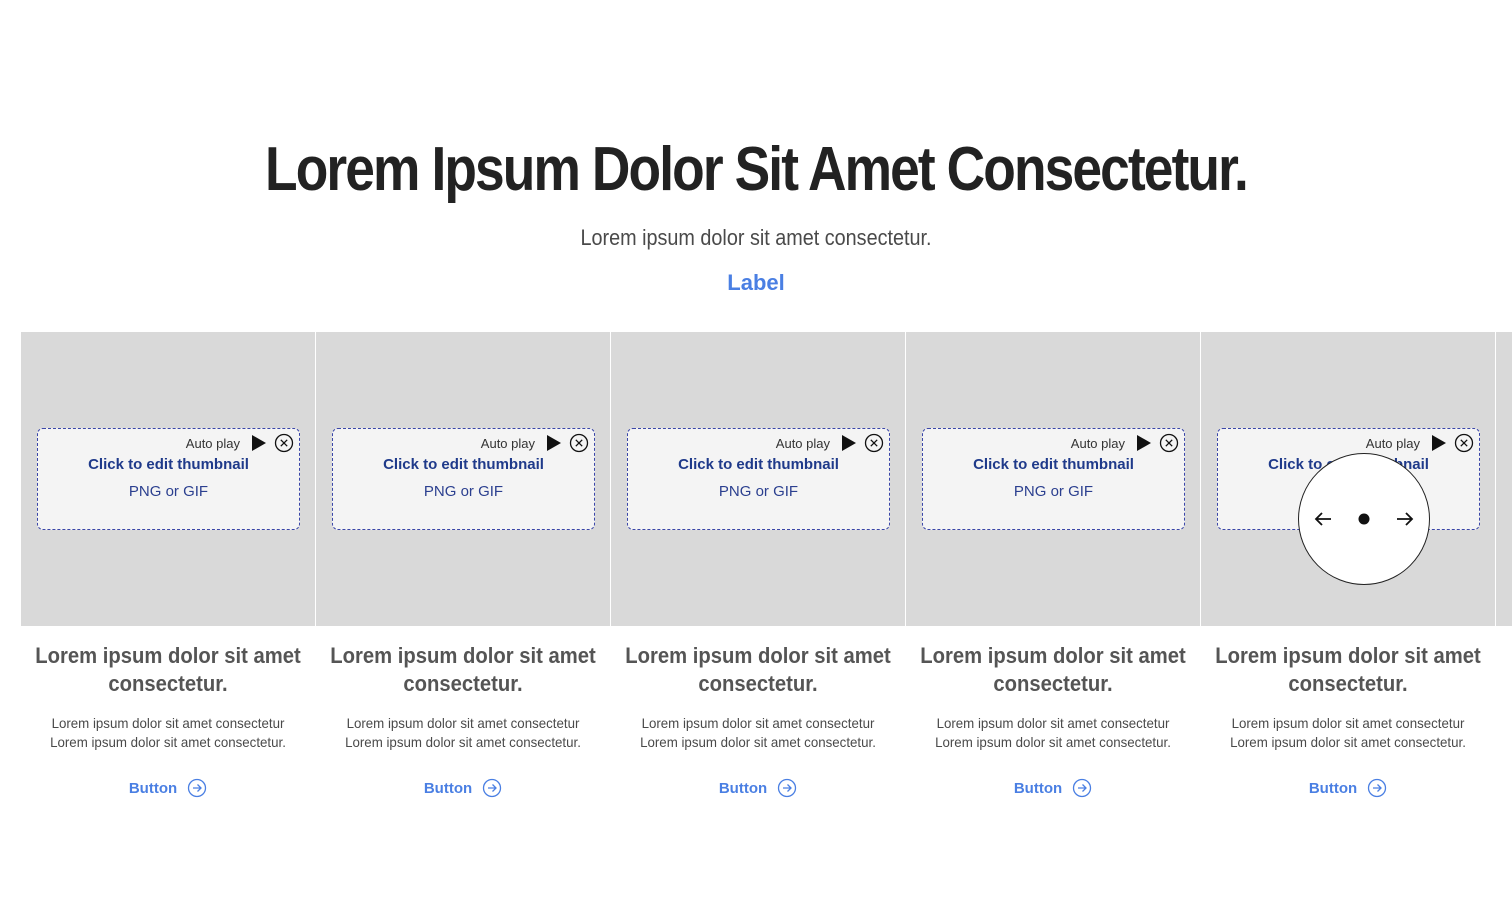 This screenshot has width=1512, height=905. Describe the element at coordinates (756, 237) in the screenshot. I see `page-subtitle: Lorem ipsum dolor sit amet consectetur.` at that location.